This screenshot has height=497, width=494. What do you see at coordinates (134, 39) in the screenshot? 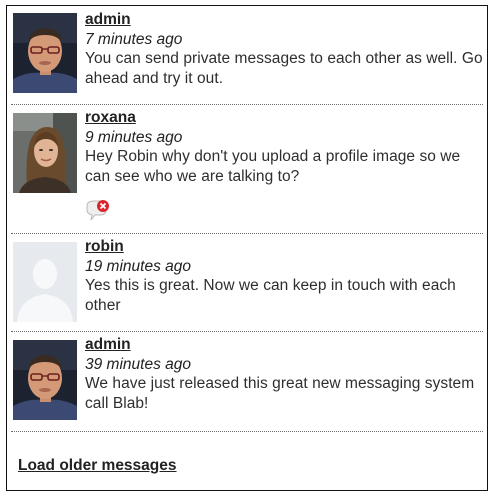
I see `message-timestamp: 7 minutes ago` at bounding box center [134, 39].